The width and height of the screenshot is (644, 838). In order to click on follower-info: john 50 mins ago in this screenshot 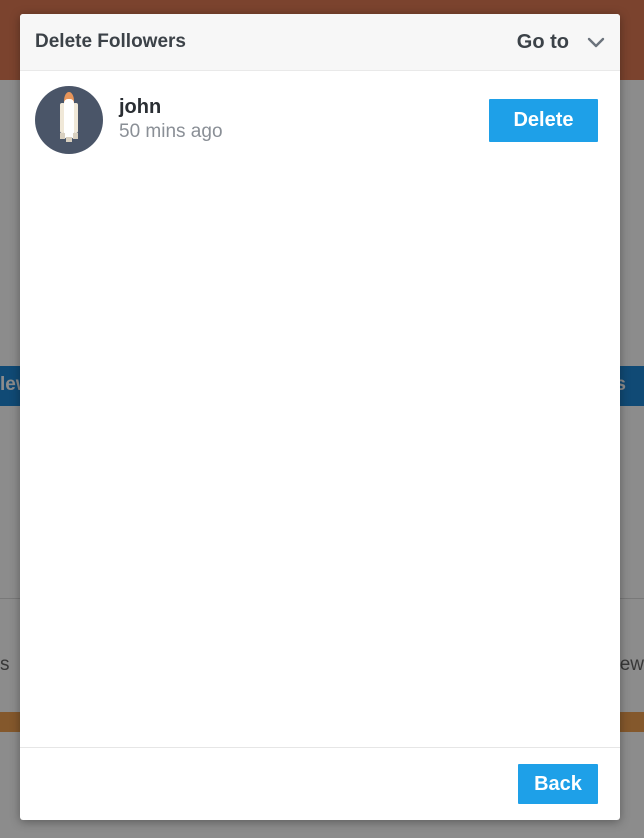, I will do `click(304, 120)`.